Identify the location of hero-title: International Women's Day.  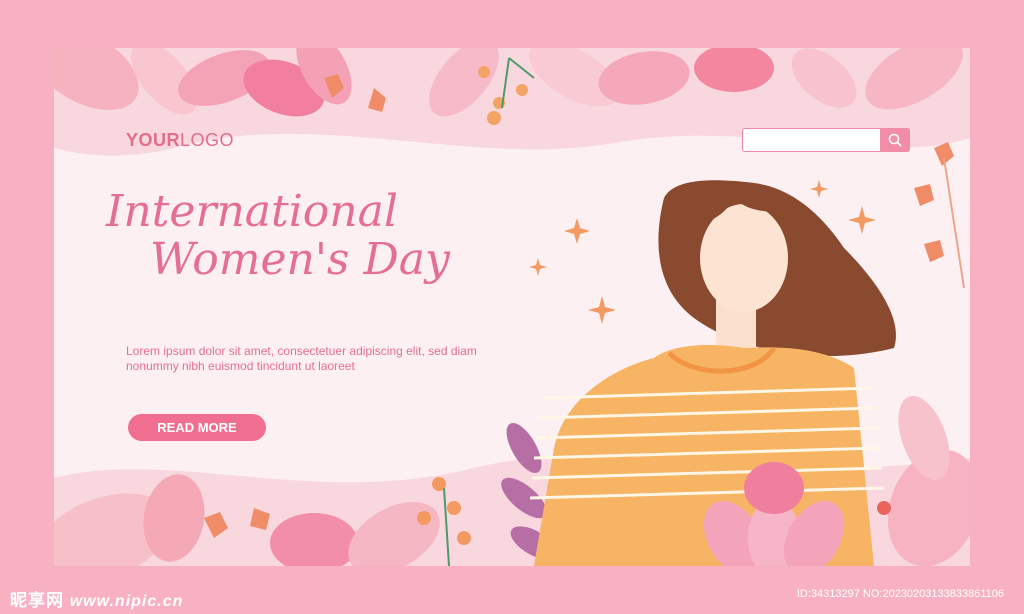
(278, 236).